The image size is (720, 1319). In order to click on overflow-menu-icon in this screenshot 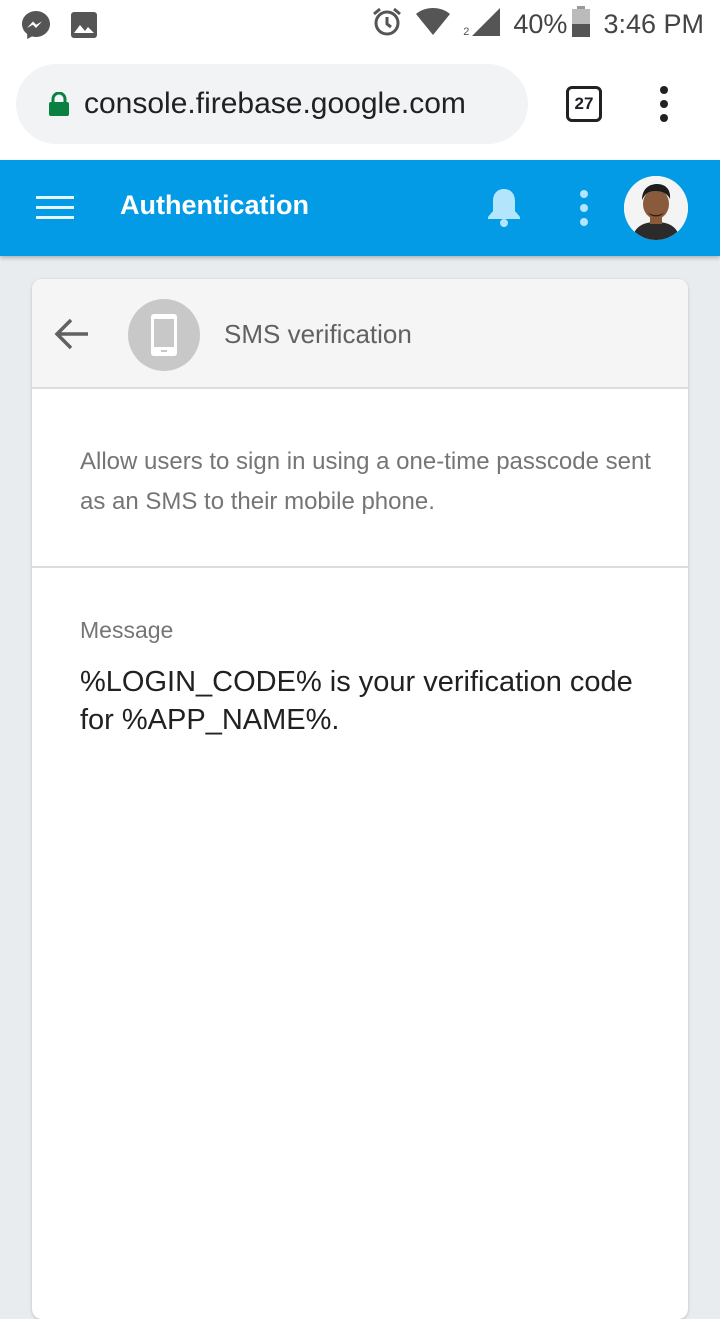, I will do `click(664, 104)`.